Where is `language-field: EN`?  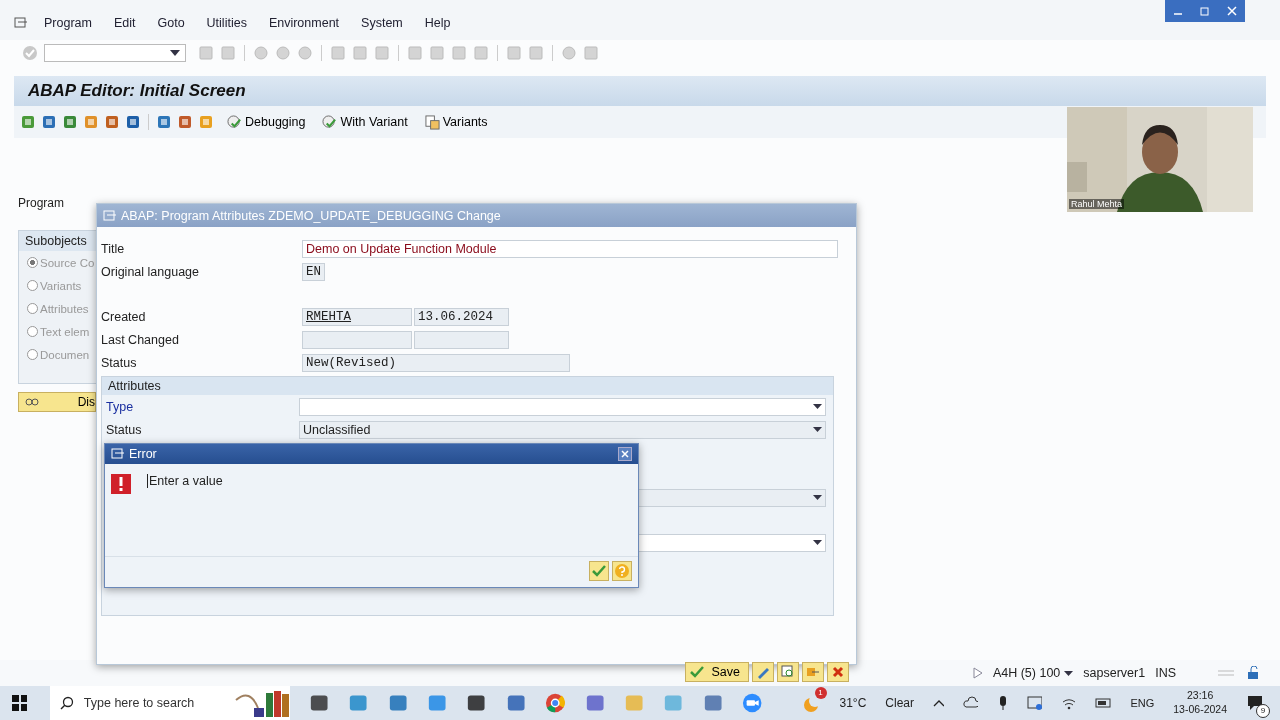
language-field: EN is located at coordinates (313, 271).